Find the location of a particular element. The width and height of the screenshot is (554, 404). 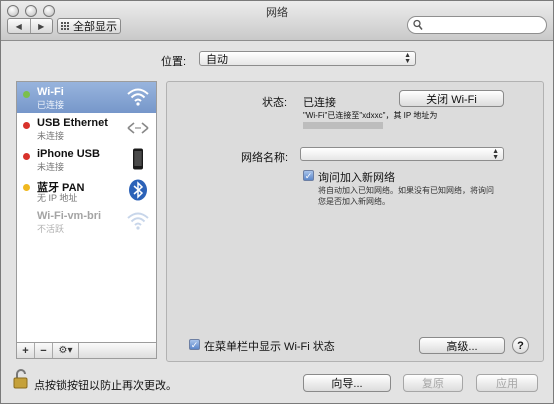

revert-button: 复原 is located at coordinates (433, 383).